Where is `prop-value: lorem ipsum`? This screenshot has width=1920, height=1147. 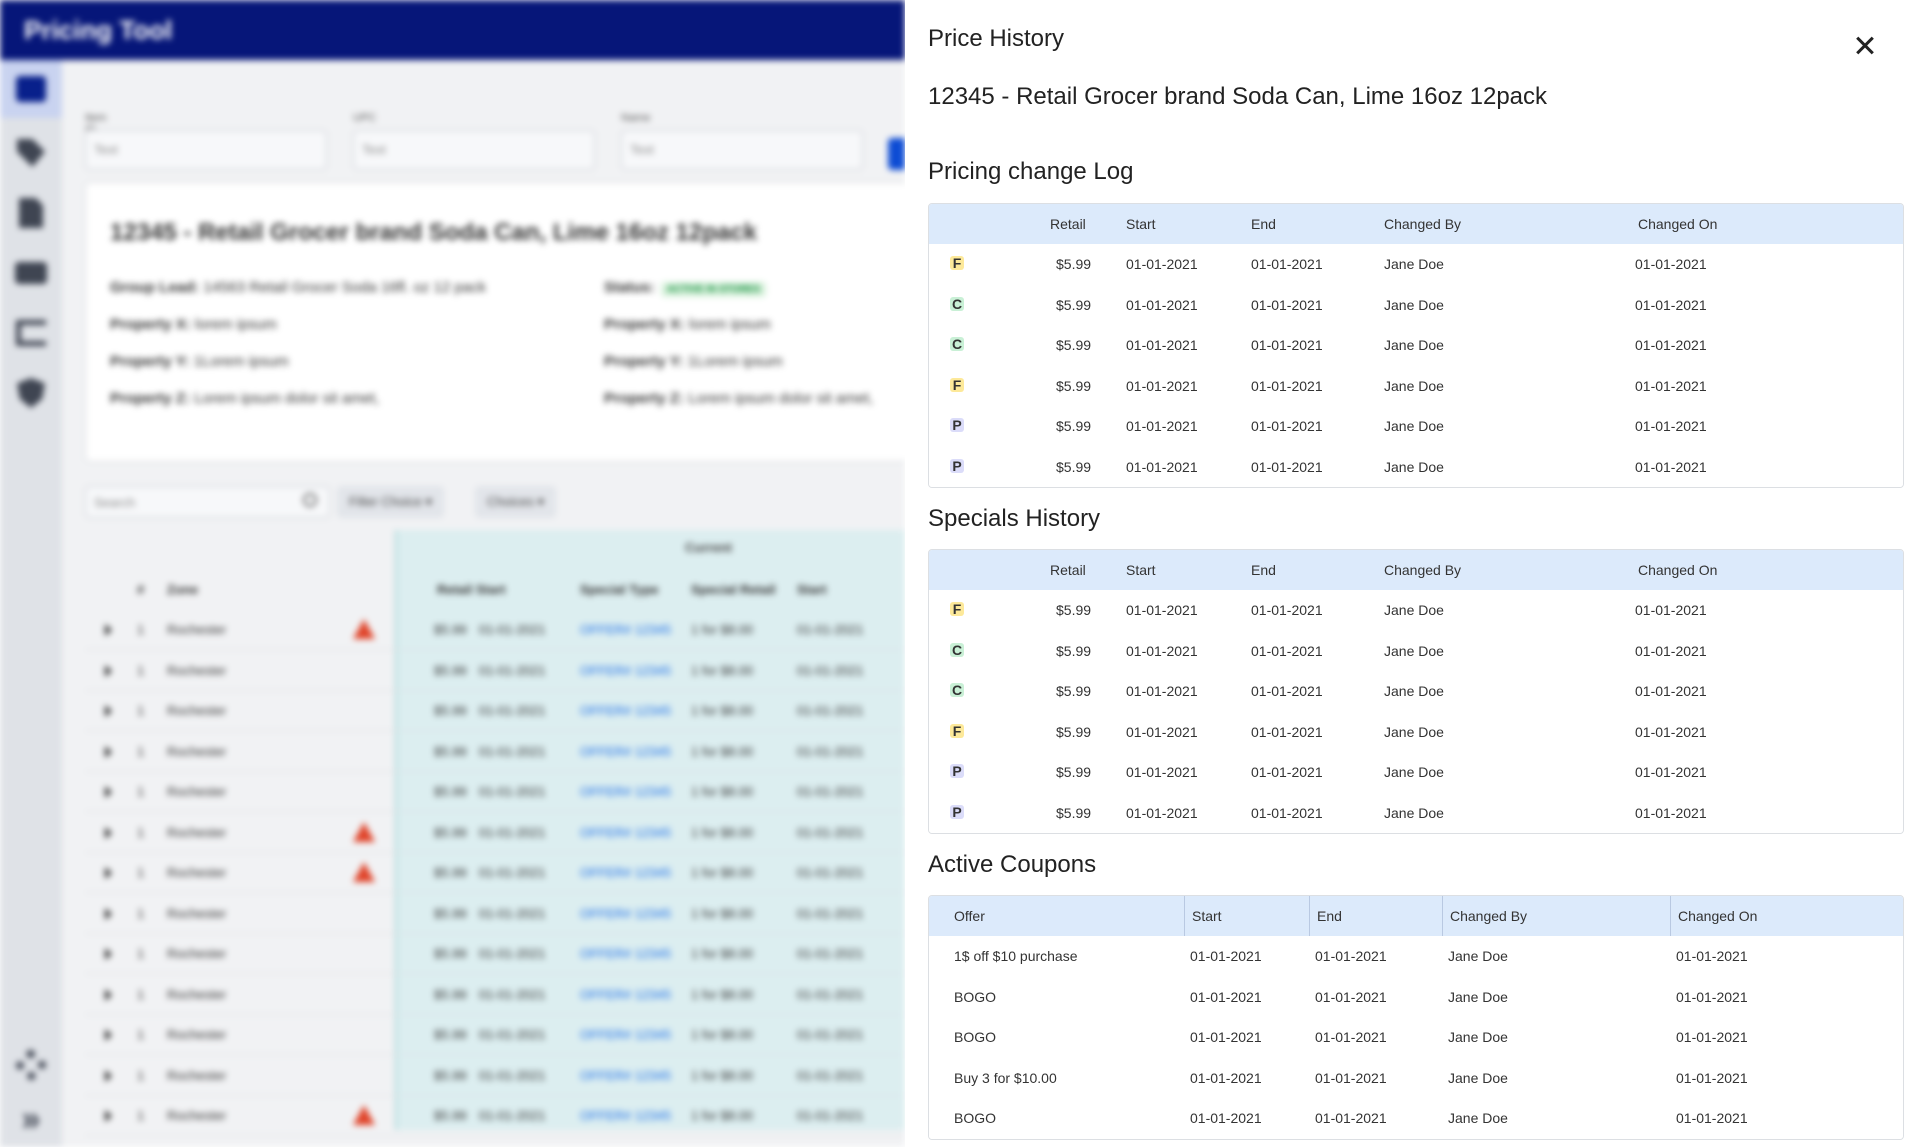
prop-value: lorem ipsum is located at coordinates (236, 324).